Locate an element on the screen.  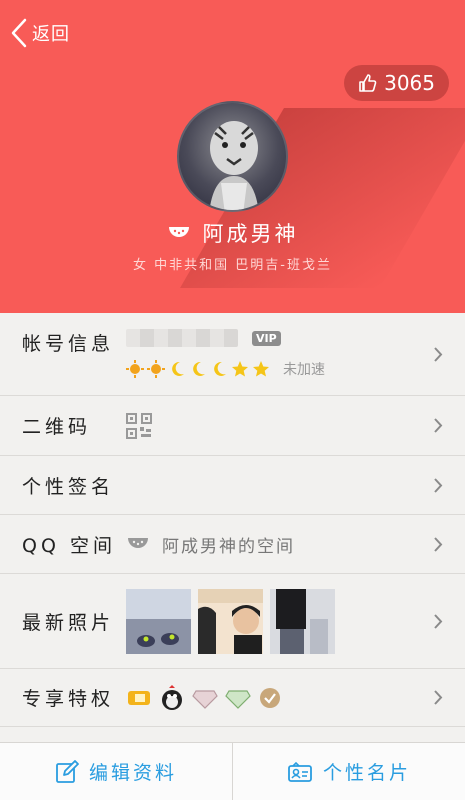
like-count-button: 3065 is located at coordinates (396, 83).